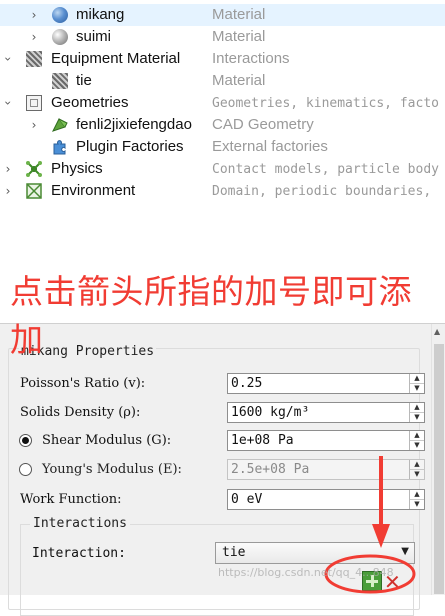 The width and height of the screenshot is (445, 616). I want to click on annotation-arrow-head, so click(381, 536).